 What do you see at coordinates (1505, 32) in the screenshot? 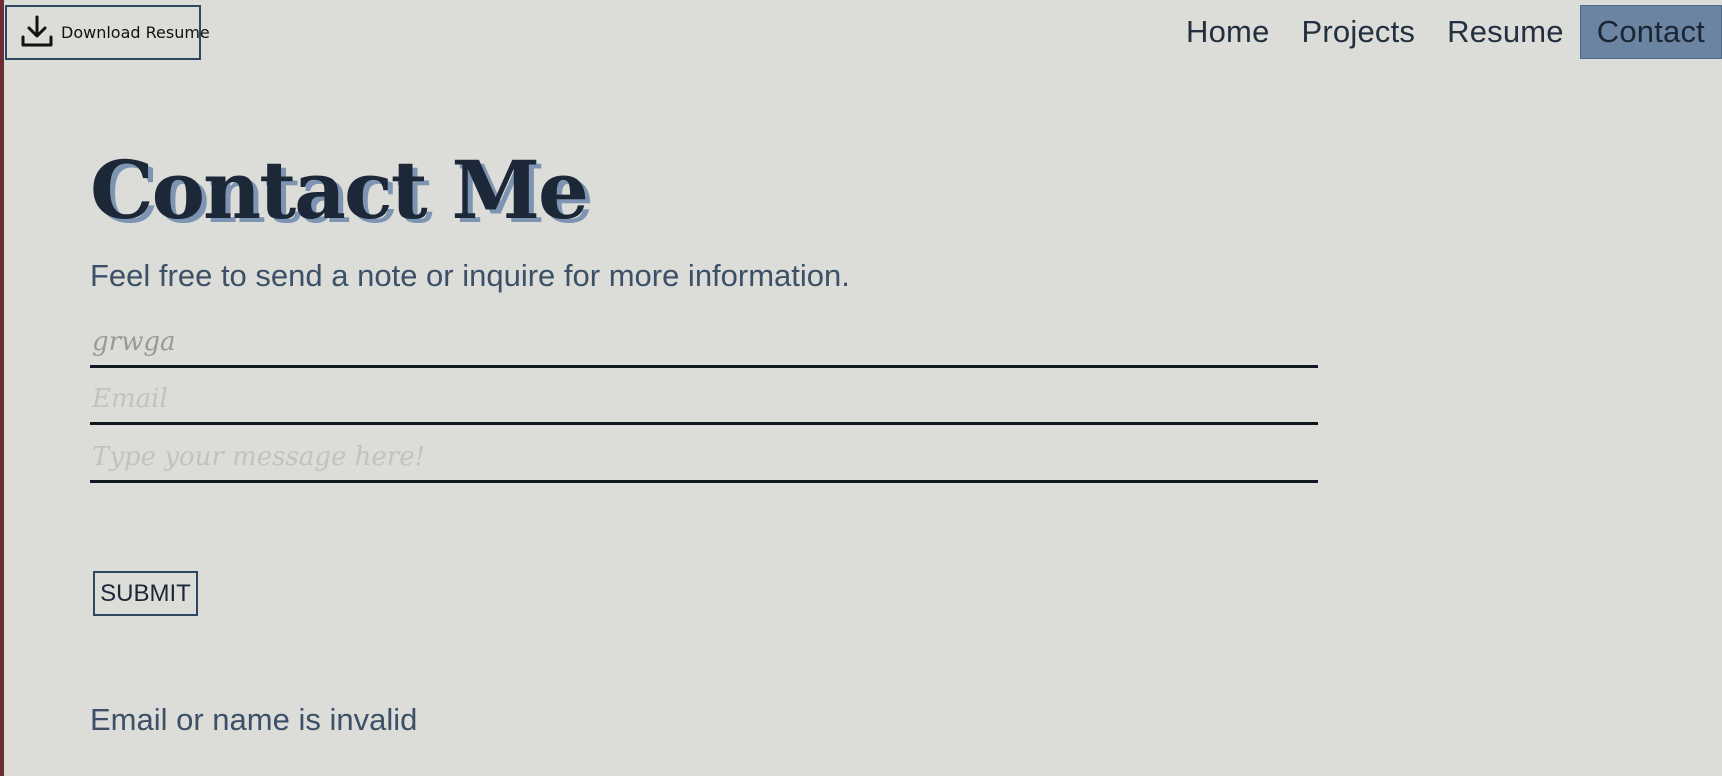
I see `nav-item-resume: Resume` at bounding box center [1505, 32].